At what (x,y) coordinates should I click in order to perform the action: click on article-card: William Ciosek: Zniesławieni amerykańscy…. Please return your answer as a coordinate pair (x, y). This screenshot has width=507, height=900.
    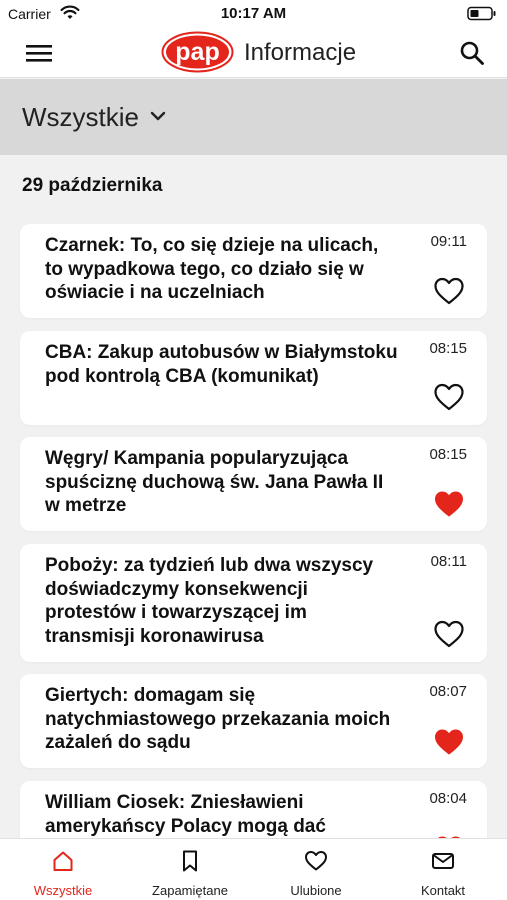
    Looking at the image, I should click on (253, 809).